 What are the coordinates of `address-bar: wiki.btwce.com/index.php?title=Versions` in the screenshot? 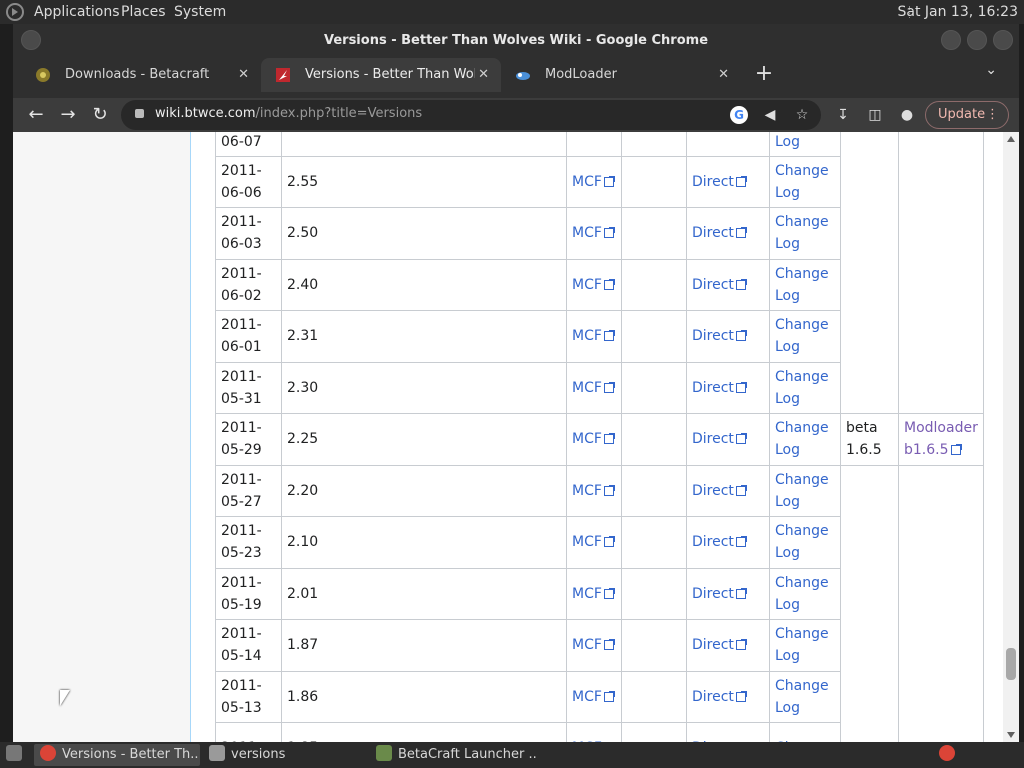 It's located at (471, 115).